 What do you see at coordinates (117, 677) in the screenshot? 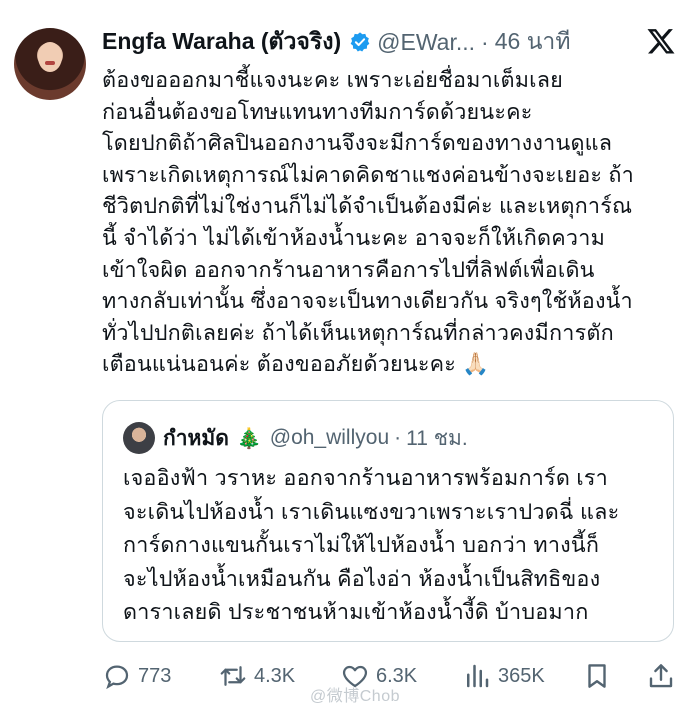
I see `reply-icon` at bounding box center [117, 677].